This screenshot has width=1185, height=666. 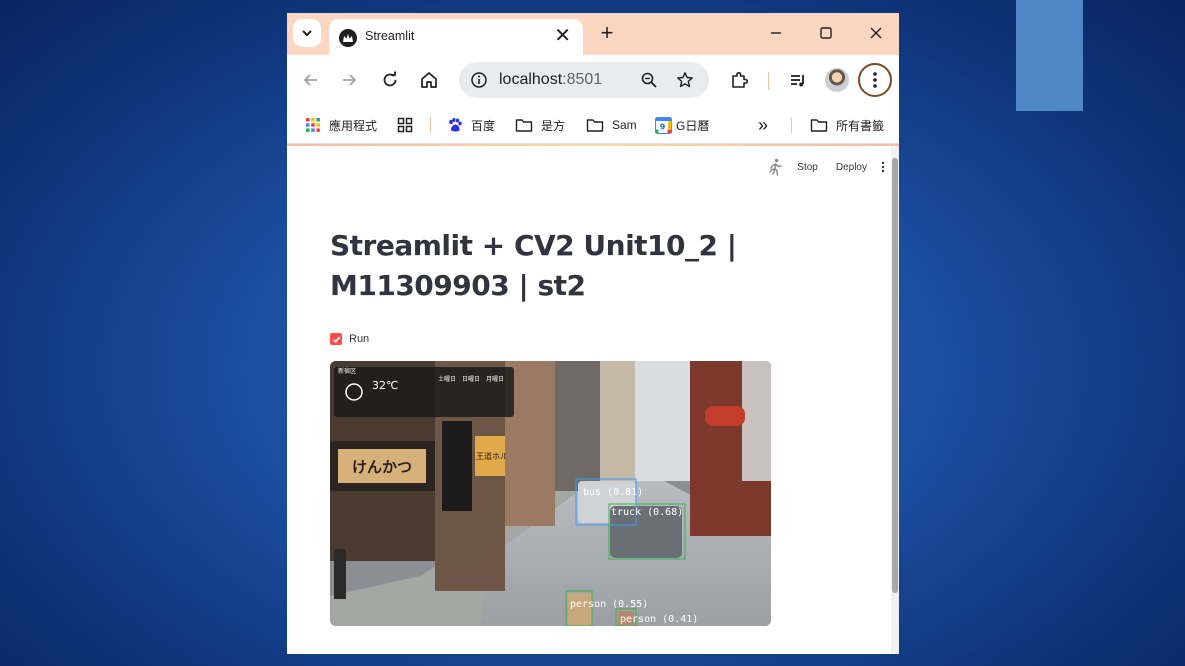 I want to click on running-man-icon, so click(x=776, y=167).